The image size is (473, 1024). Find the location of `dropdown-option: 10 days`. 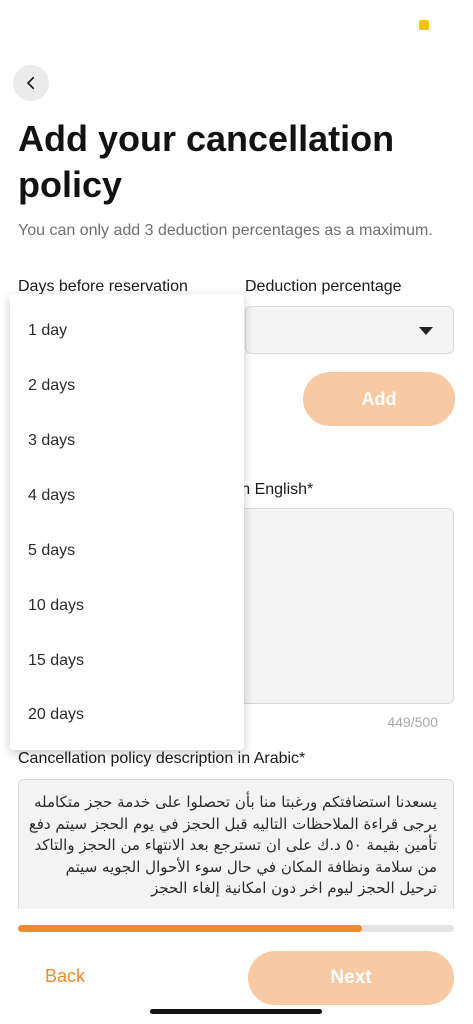

dropdown-option: 10 days is located at coordinates (56, 606).